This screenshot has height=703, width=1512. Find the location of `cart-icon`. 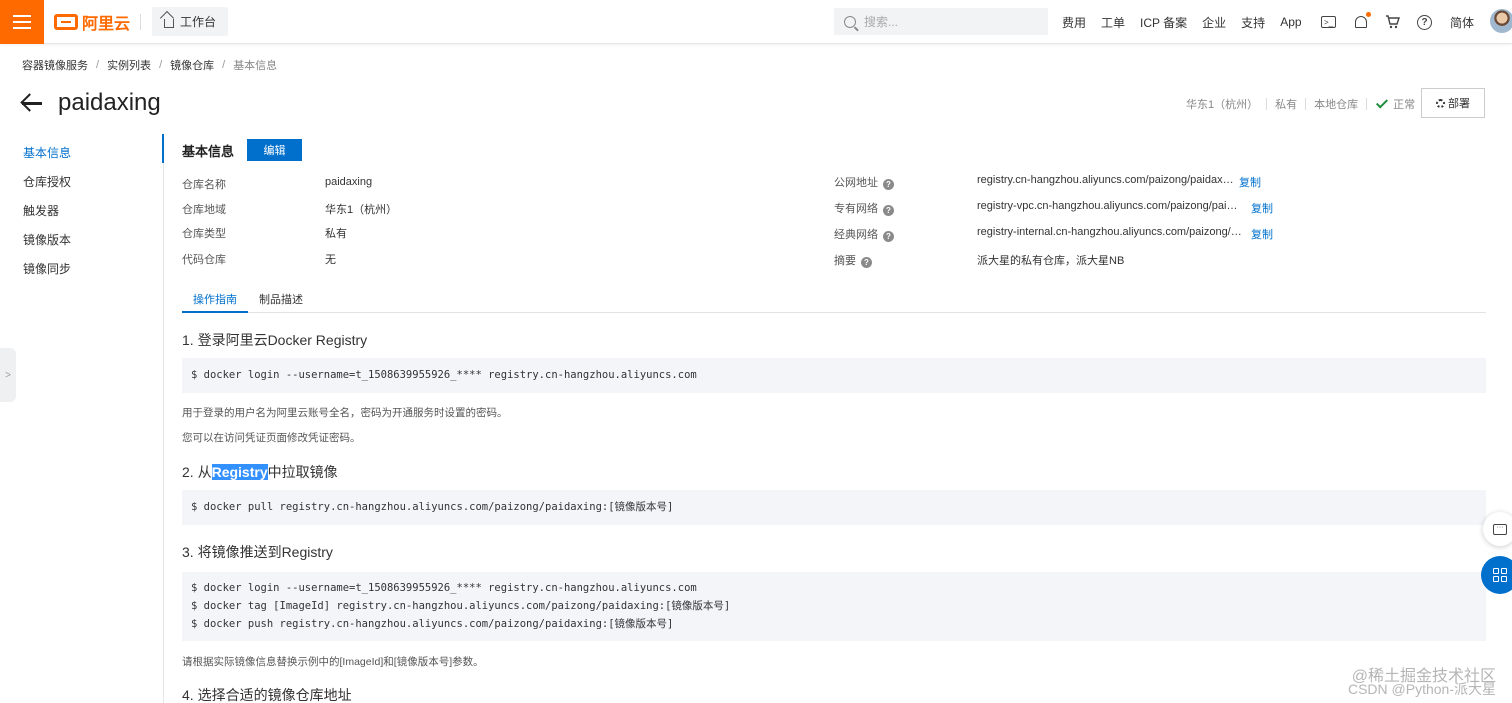

cart-icon is located at coordinates (1392, 22).